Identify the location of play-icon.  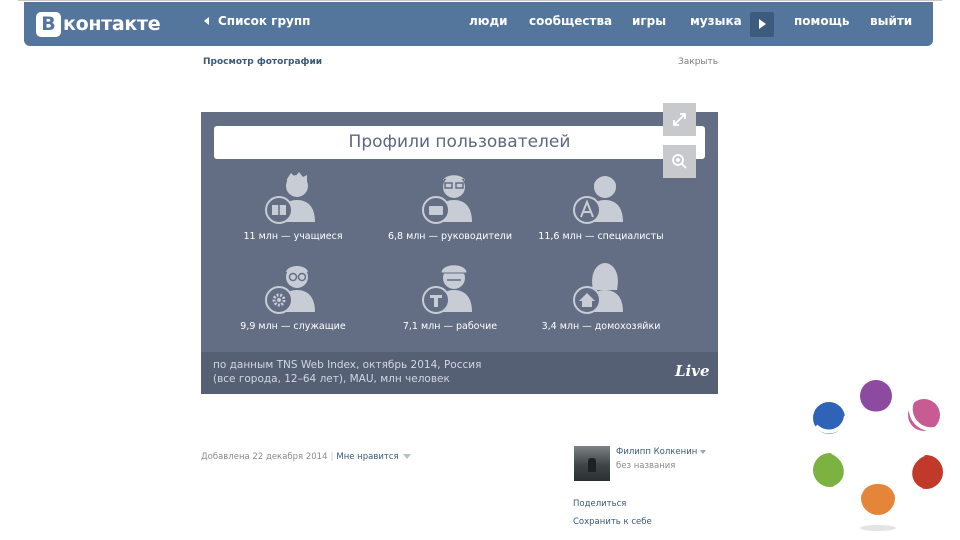
(762, 24).